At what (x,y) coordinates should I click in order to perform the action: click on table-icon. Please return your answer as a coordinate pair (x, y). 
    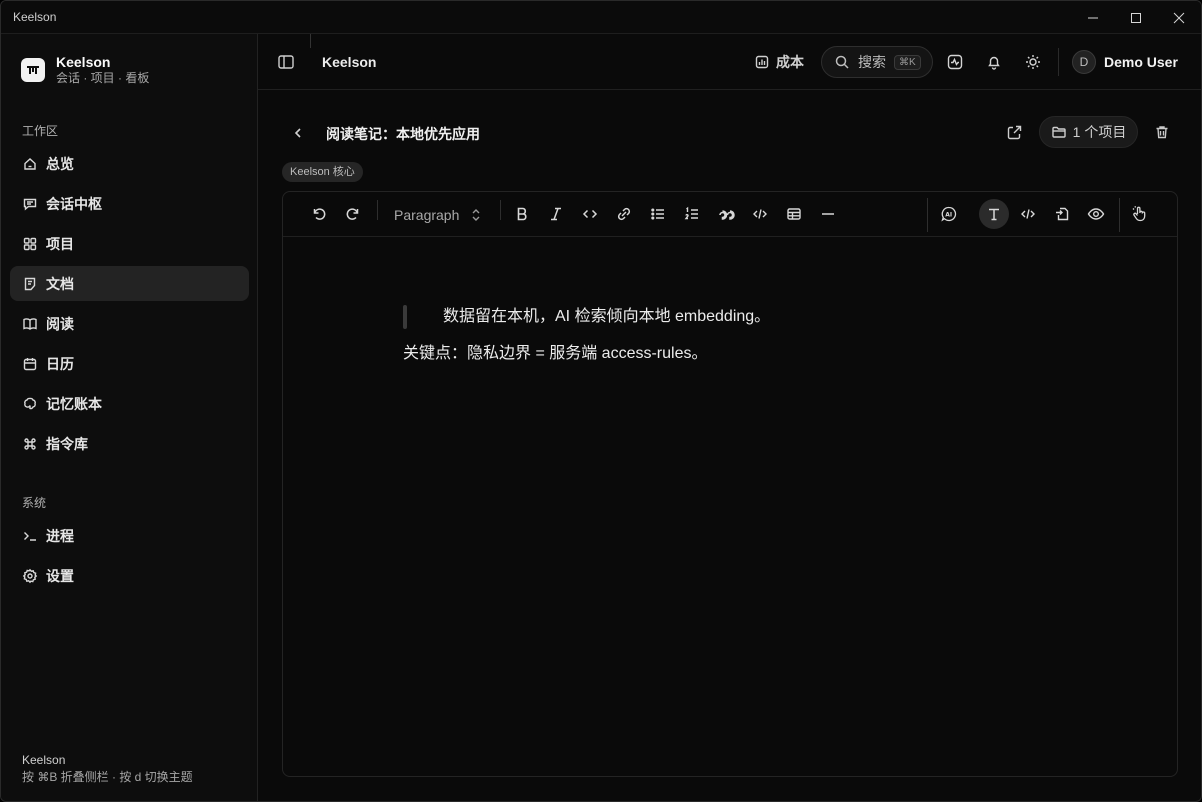
    Looking at the image, I should click on (794, 214).